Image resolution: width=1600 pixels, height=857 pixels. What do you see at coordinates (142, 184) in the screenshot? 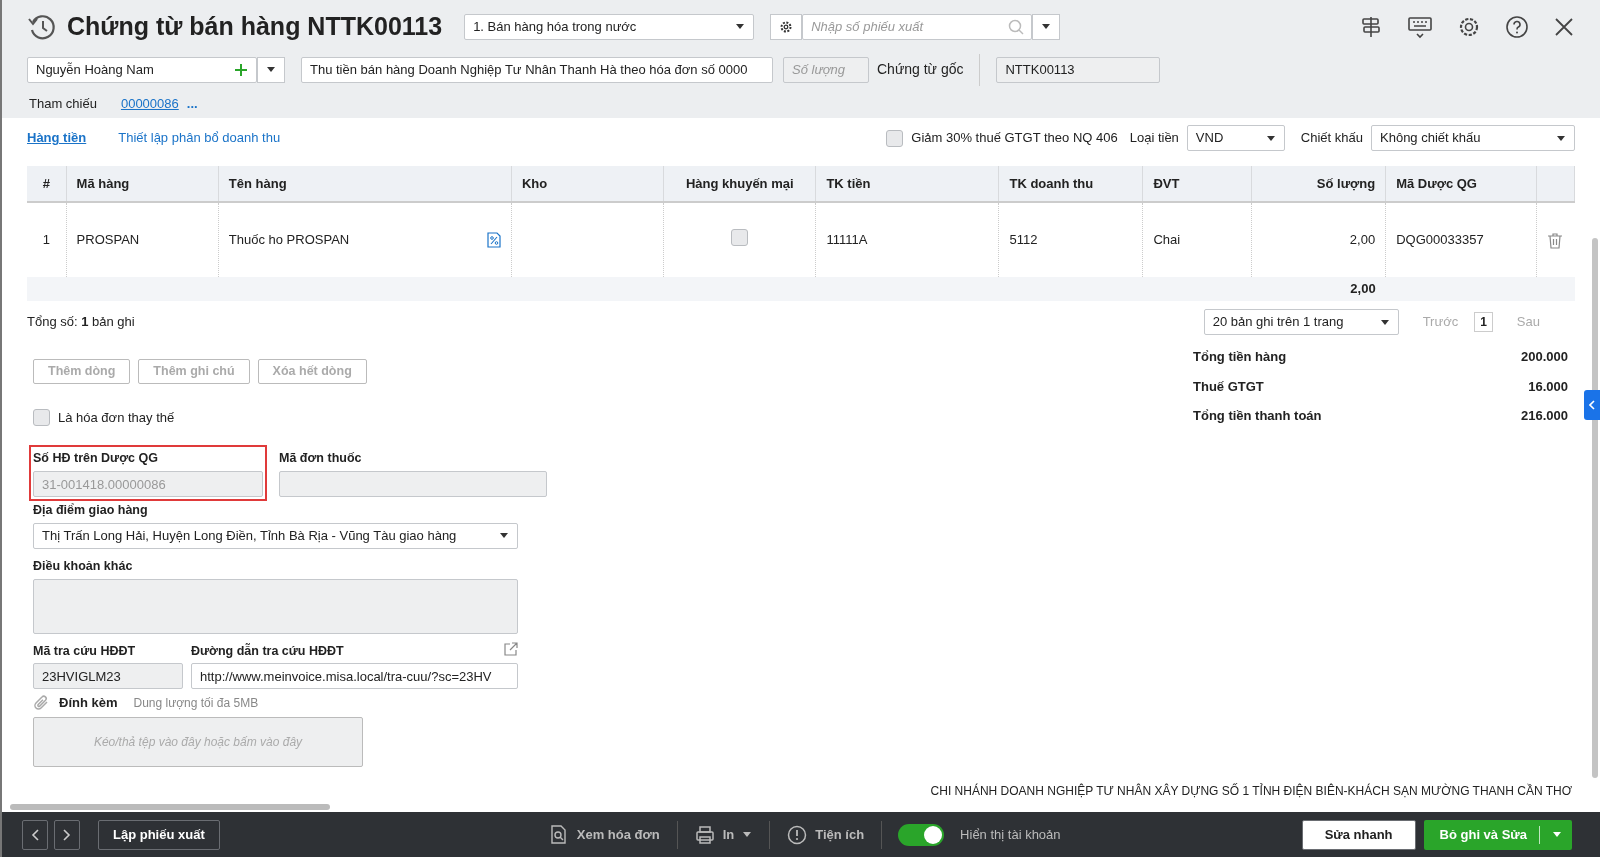
I see `column-header: Mã hàng` at bounding box center [142, 184].